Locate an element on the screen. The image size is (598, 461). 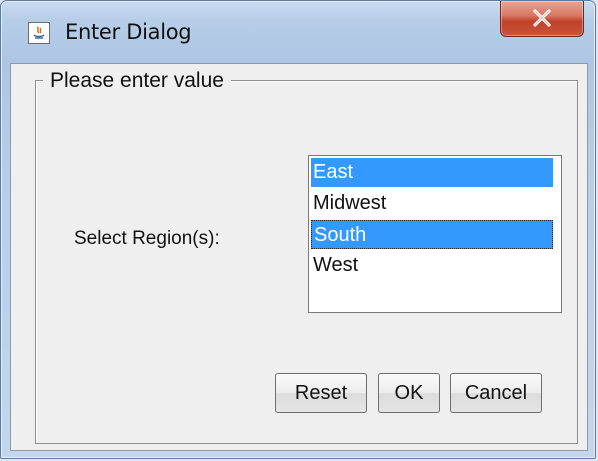
list-item-south: South is located at coordinates (432, 234).